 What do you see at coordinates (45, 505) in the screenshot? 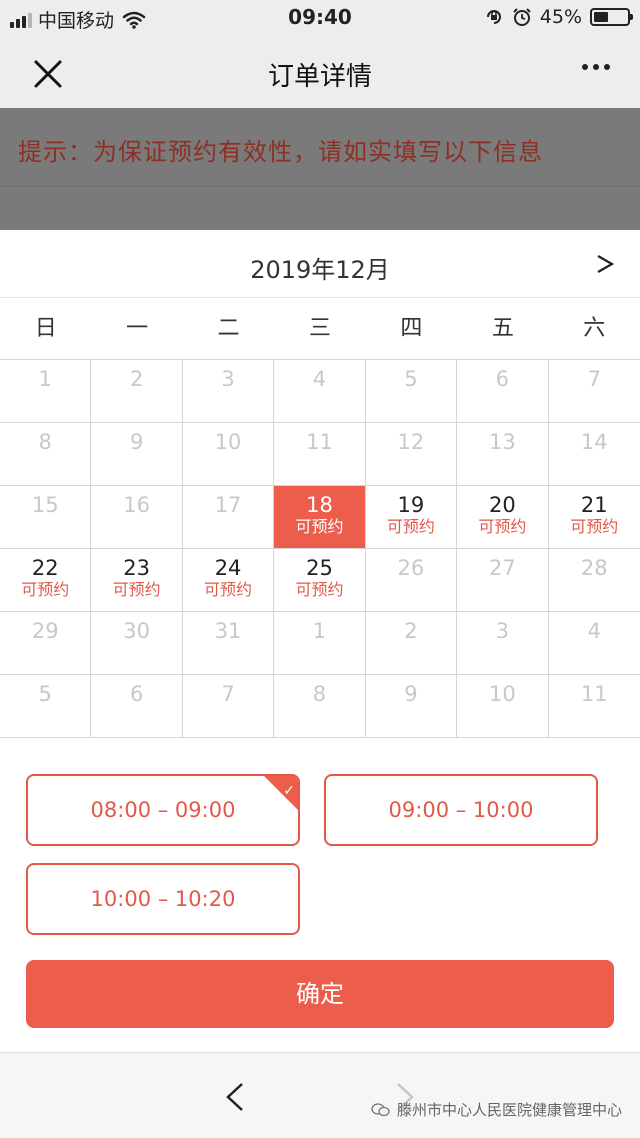
I see `day-number: 15` at bounding box center [45, 505].